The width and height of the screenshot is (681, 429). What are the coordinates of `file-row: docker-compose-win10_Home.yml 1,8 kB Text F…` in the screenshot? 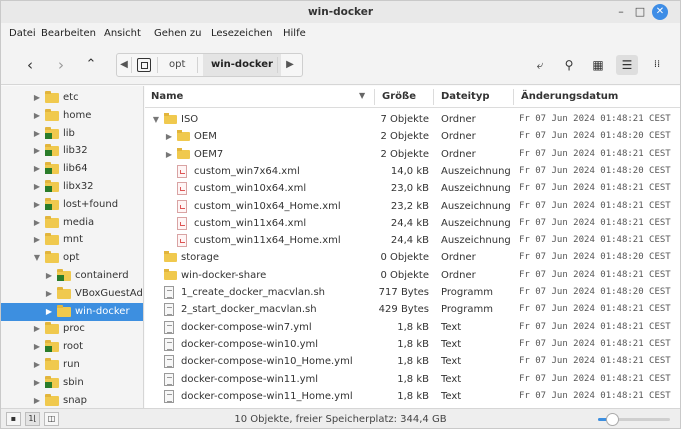 It's located at (412, 361).